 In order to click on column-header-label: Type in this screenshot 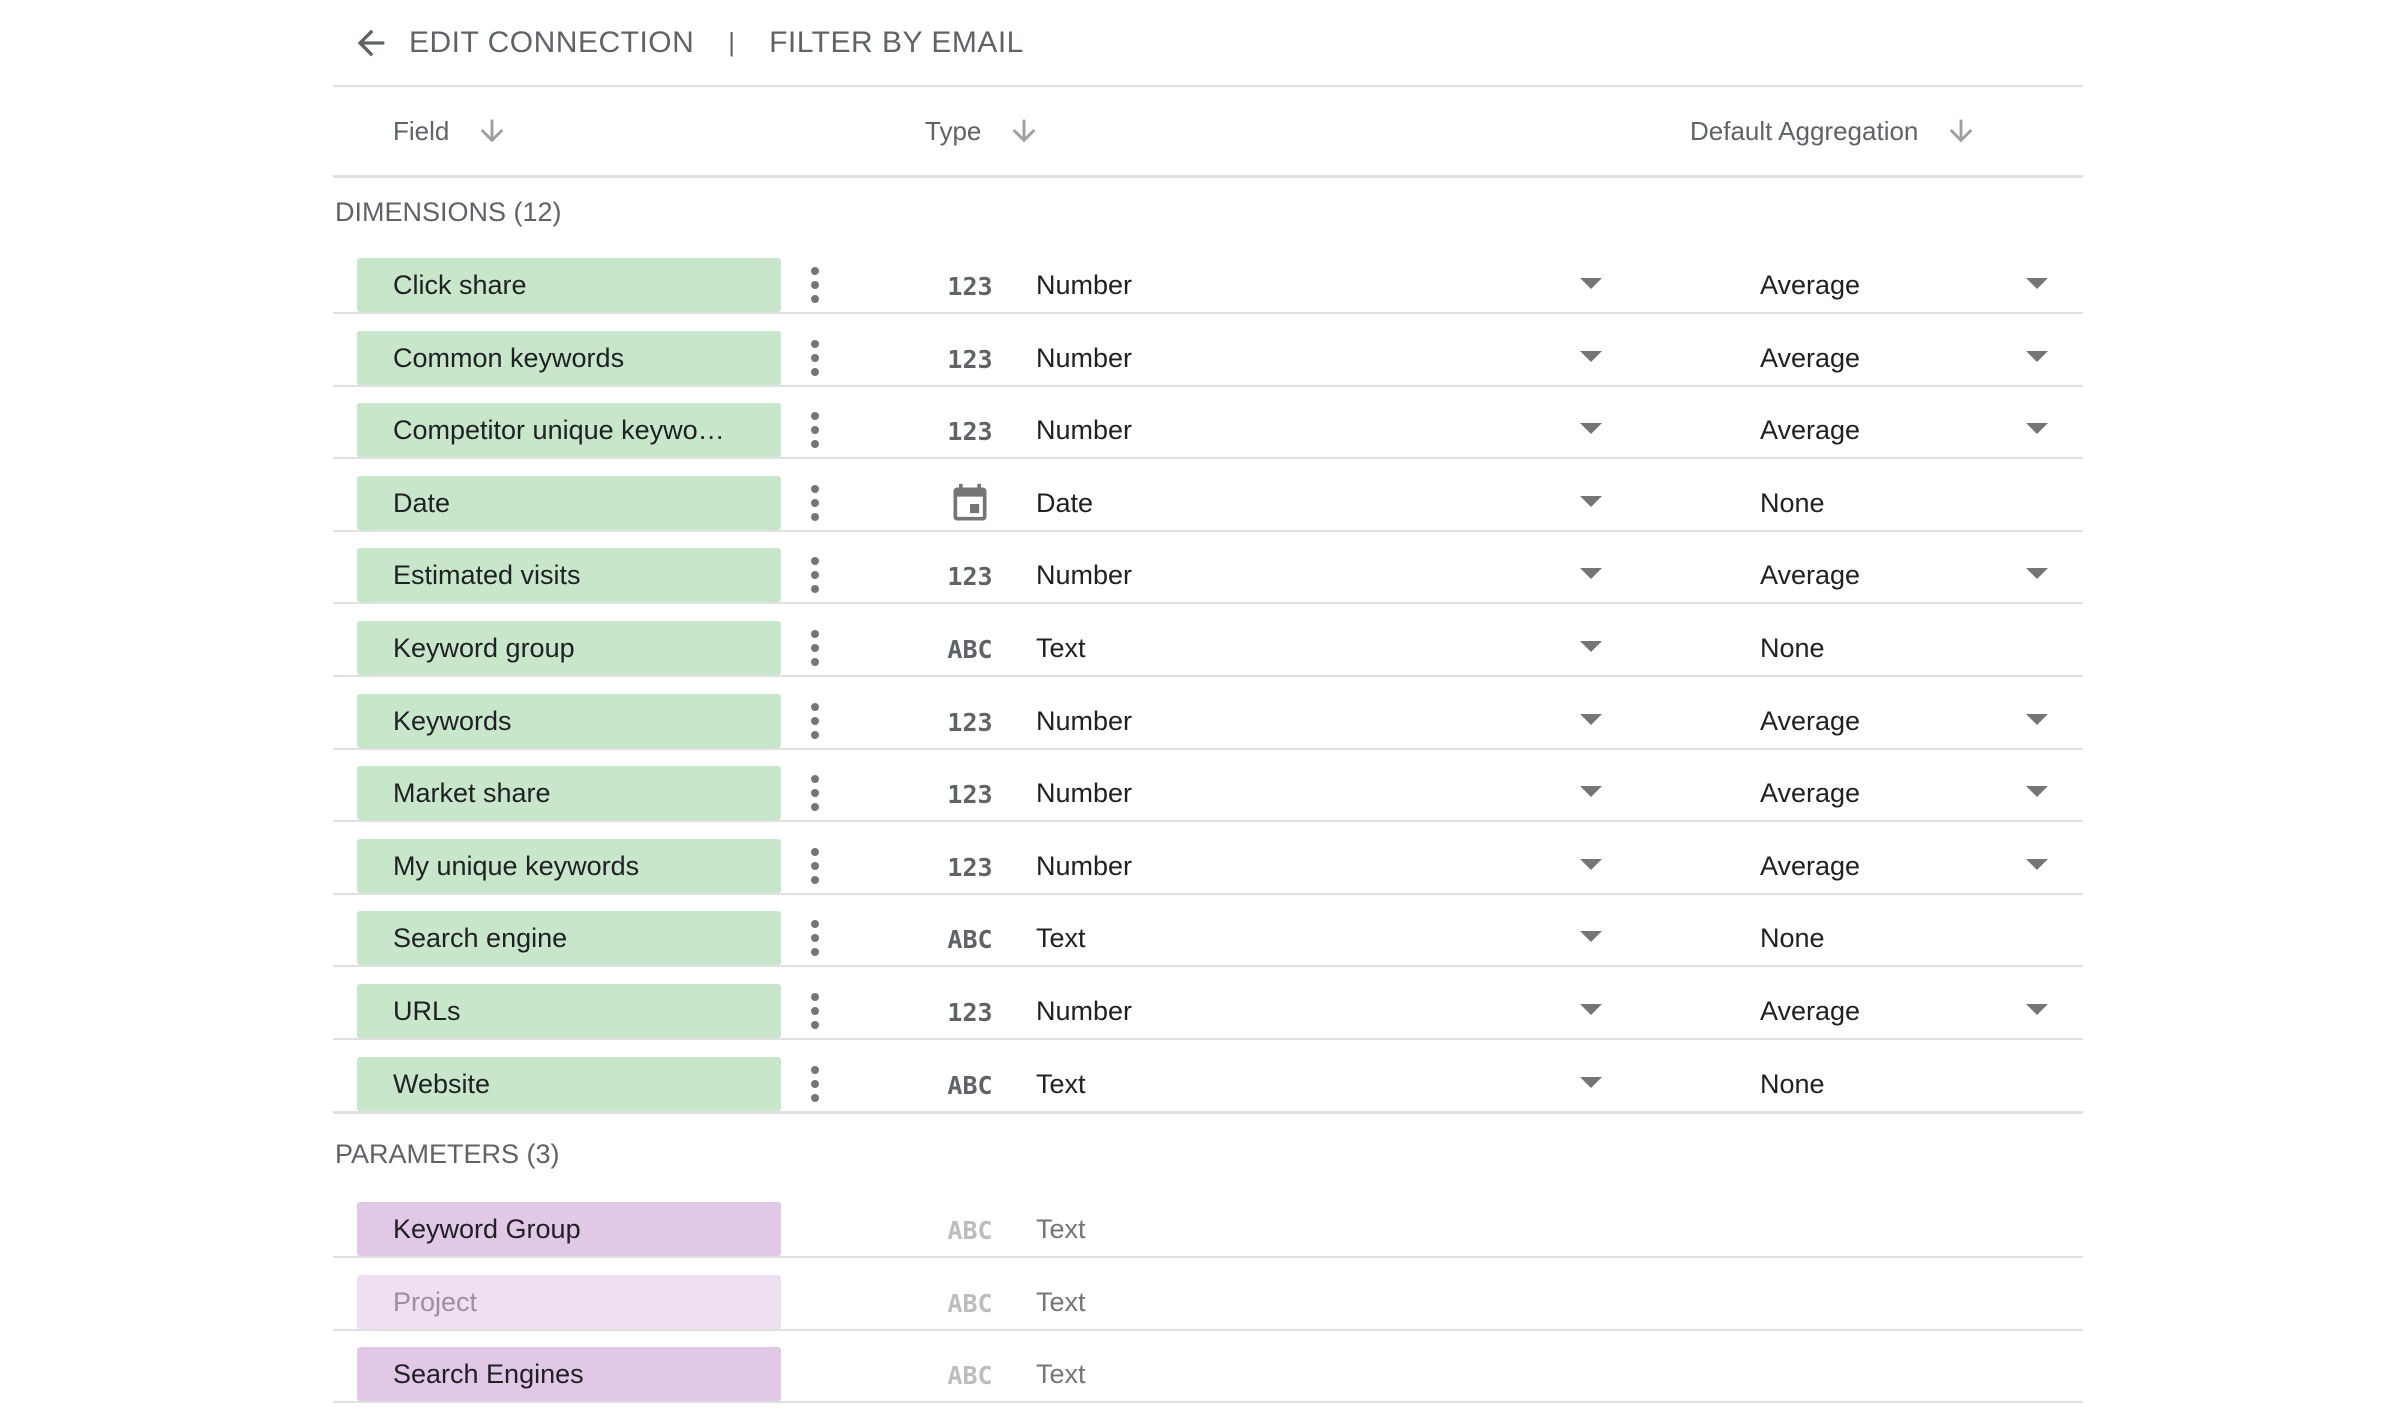, I will do `click(953, 130)`.